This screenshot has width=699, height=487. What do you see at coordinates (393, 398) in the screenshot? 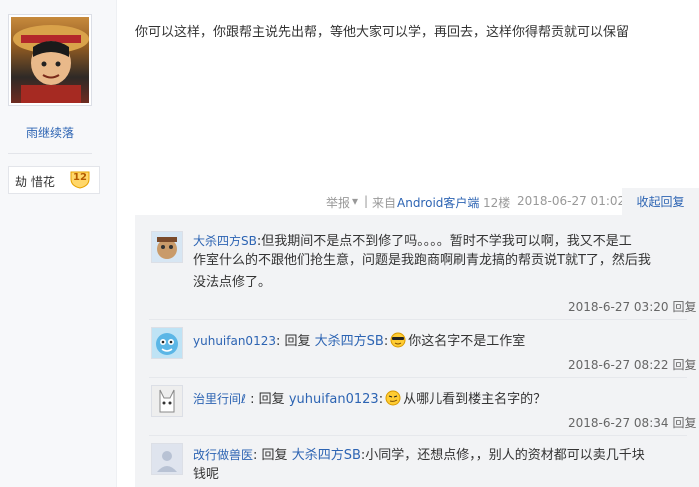
I see `smug-face-icon` at bounding box center [393, 398].